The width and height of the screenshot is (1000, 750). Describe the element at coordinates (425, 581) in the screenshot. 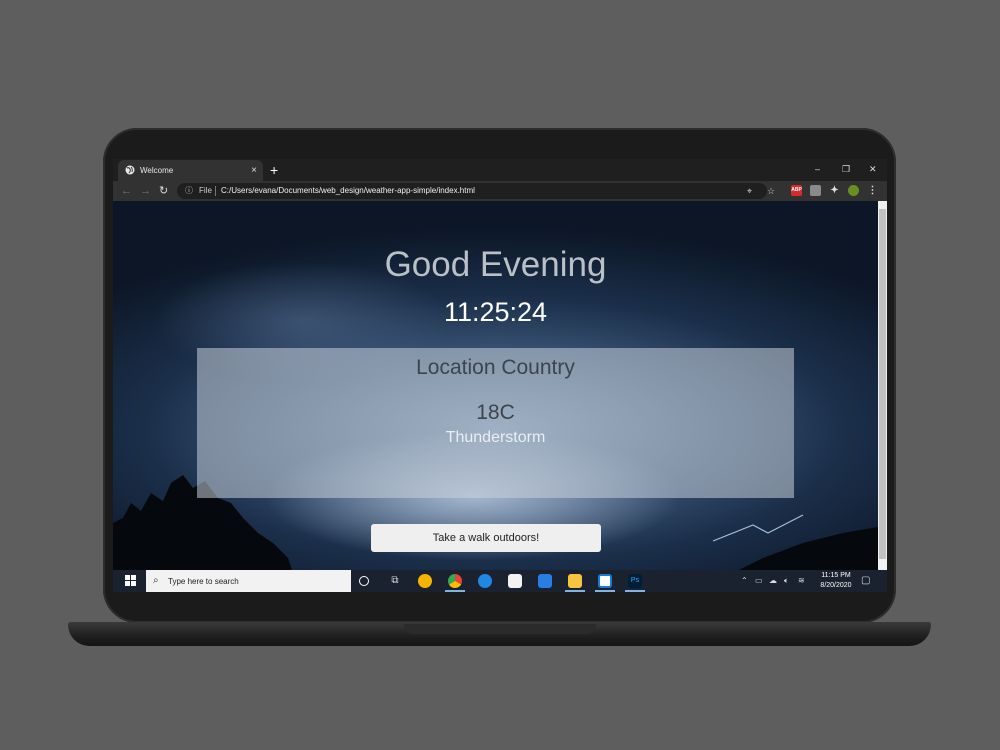

I see `chrome-canary-icon` at that location.